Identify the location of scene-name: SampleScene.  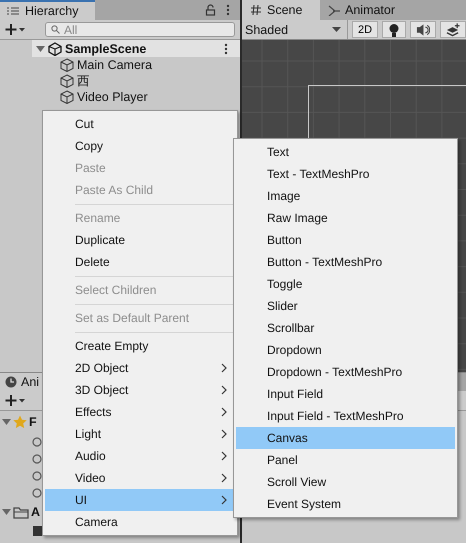
(105, 49).